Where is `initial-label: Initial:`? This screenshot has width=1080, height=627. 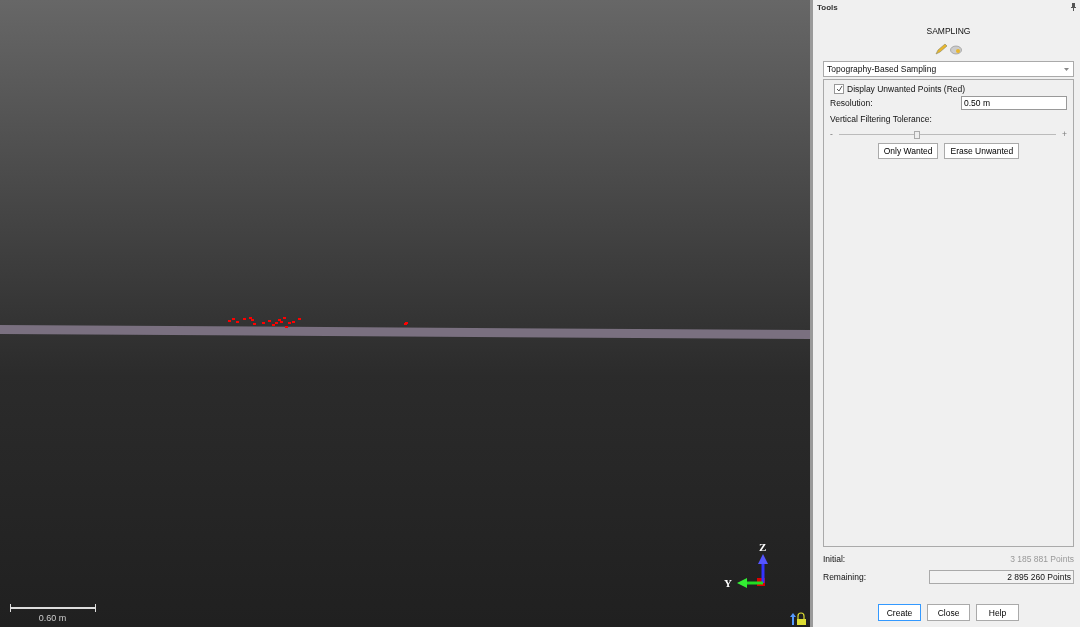 initial-label: Initial: is located at coordinates (834, 559).